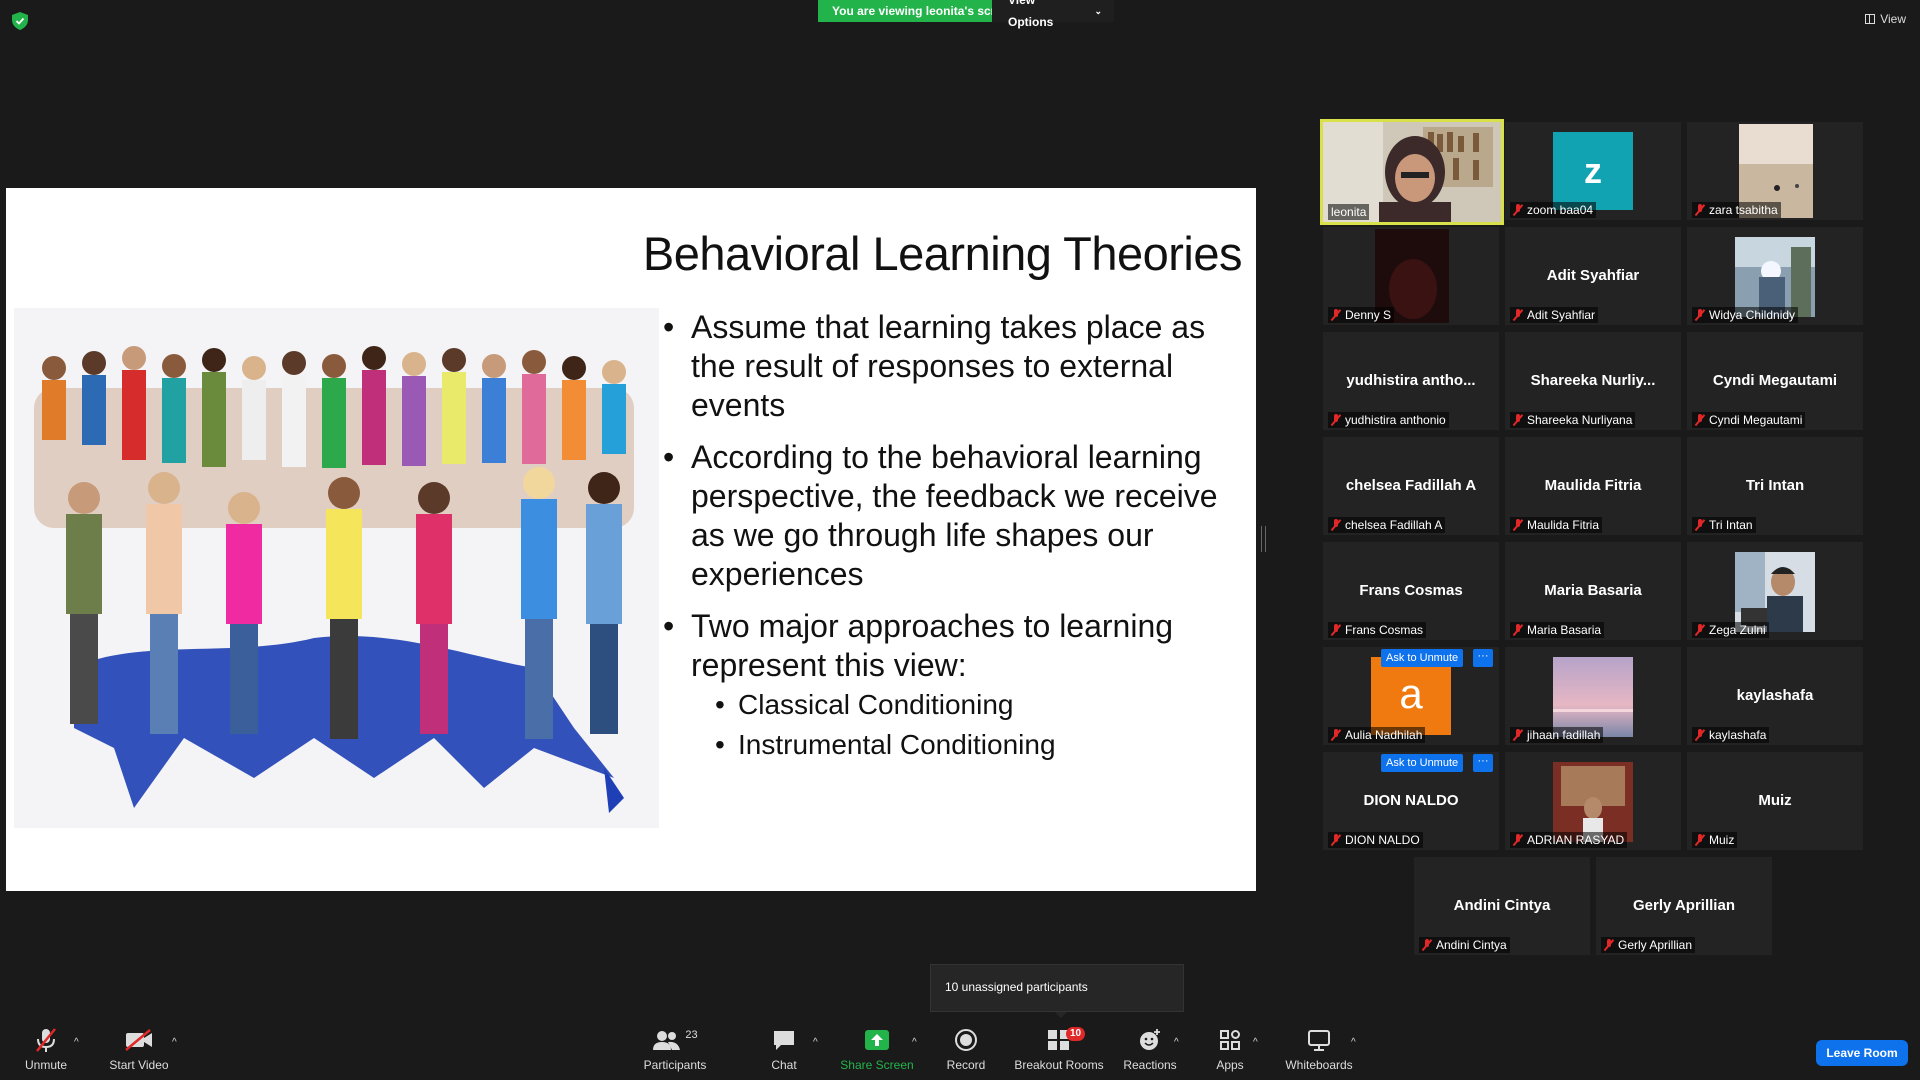  Describe the element at coordinates (1593, 801) in the screenshot. I see `participant-tile: ADRIAN RASYAD` at that location.